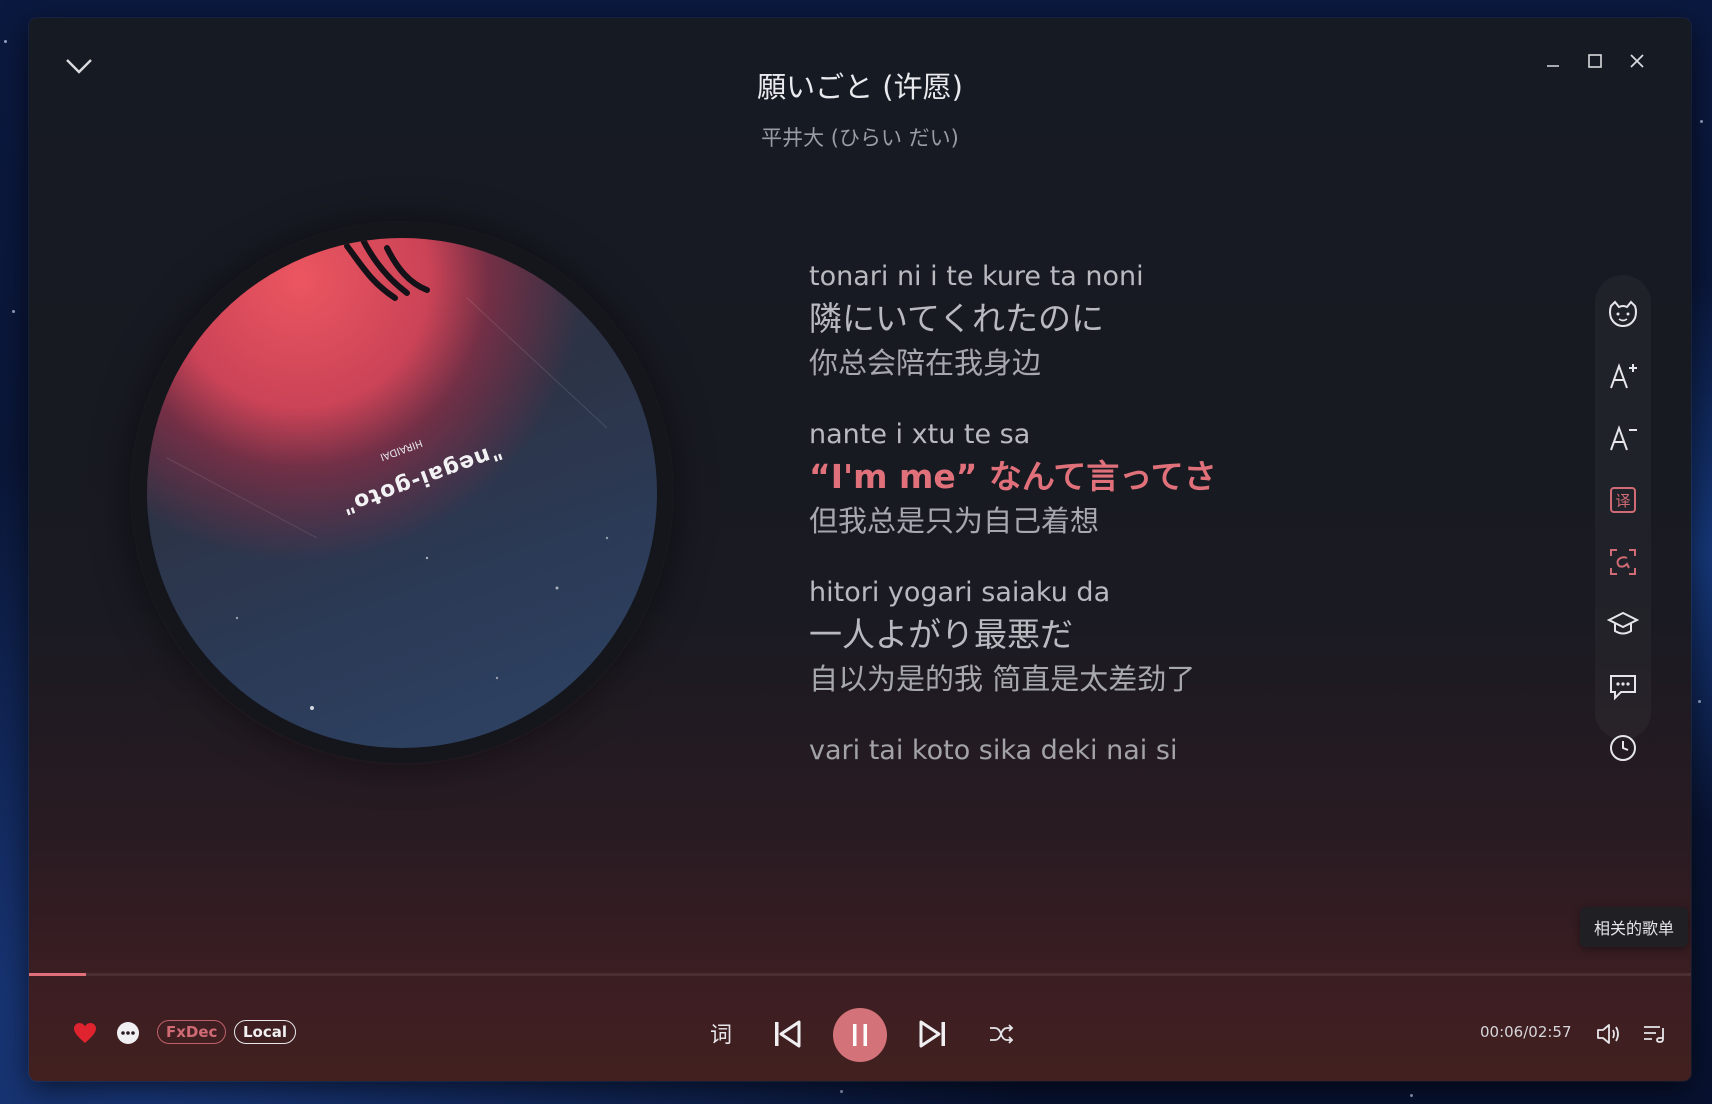 This screenshot has width=1712, height=1104. I want to click on playlist-queue-icon, so click(1655, 1034).